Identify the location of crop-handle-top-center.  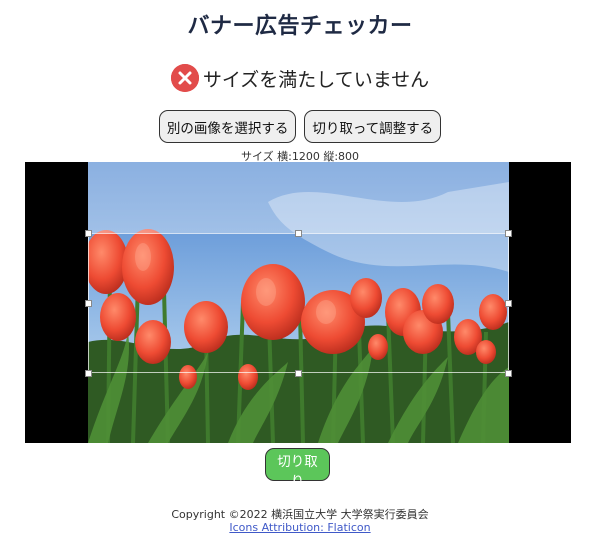
(298, 233).